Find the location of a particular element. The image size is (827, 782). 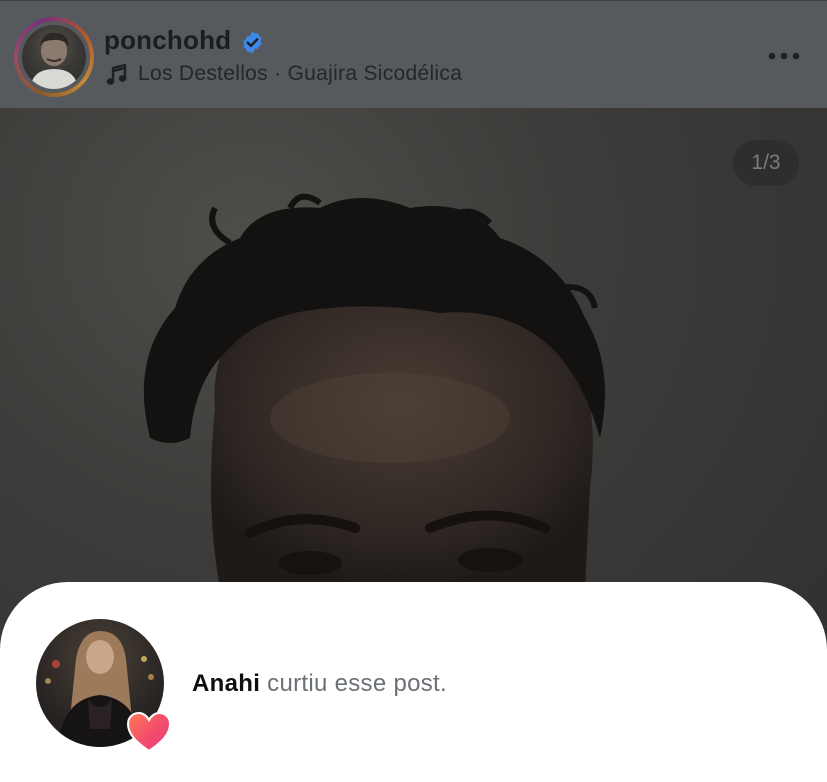

like-action-text: curtiu esse post. is located at coordinates (357, 683).